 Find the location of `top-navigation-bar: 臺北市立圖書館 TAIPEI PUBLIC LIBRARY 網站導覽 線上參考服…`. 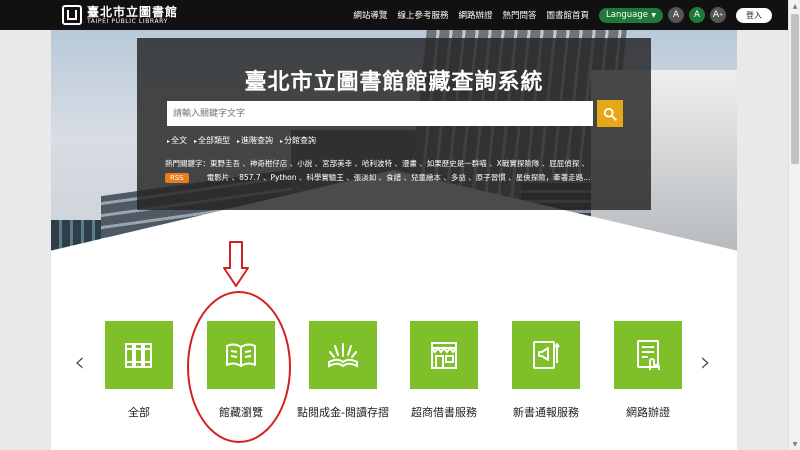

top-navigation-bar: 臺北市立圖書館 TAIPEI PUBLIC LIBRARY 網站導覽 線上參考服… is located at coordinates (394, 15).